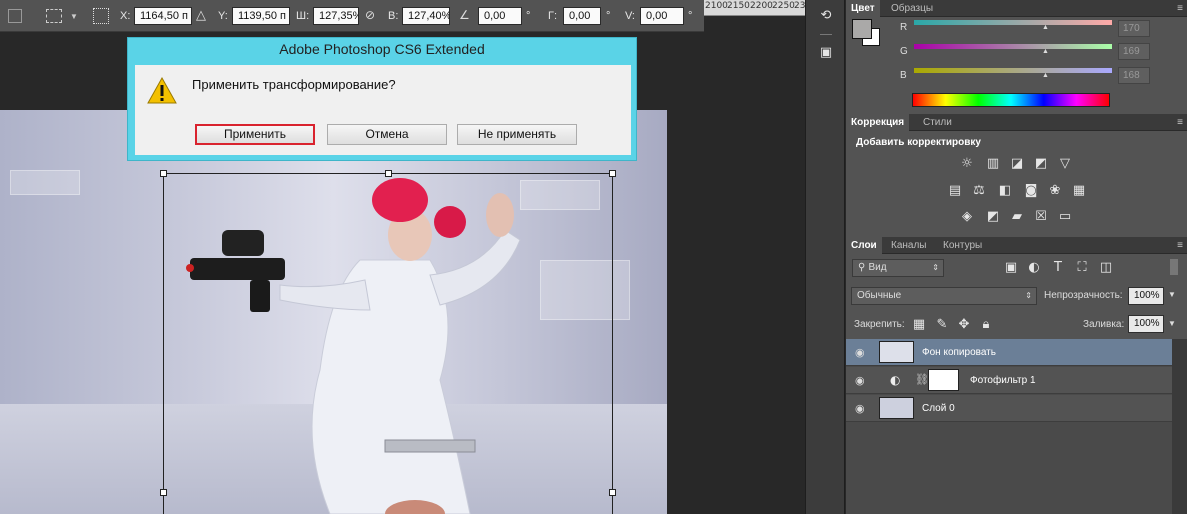 This screenshot has width=1187, height=514. I want to click on filter-pixel-icon: ▣, so click(1011, 268).